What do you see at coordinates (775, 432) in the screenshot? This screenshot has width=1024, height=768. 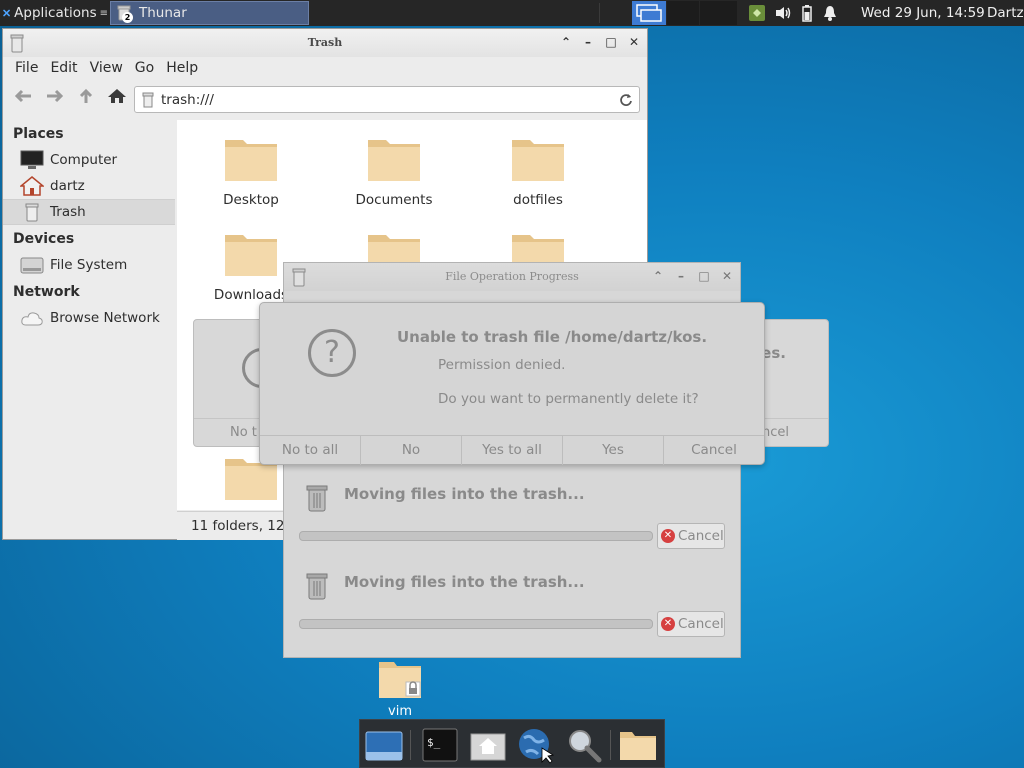 I see `background-cancel-button: ncel` at bounding box center [775, 432].